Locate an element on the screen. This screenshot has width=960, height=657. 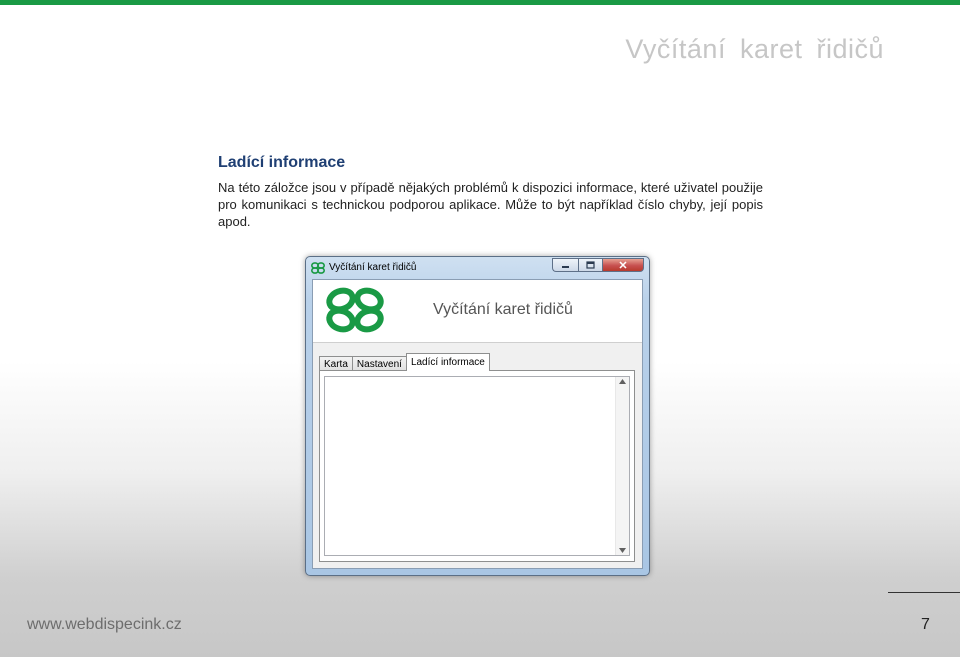
close-button: ✕ is located at coordinates (623, 265).